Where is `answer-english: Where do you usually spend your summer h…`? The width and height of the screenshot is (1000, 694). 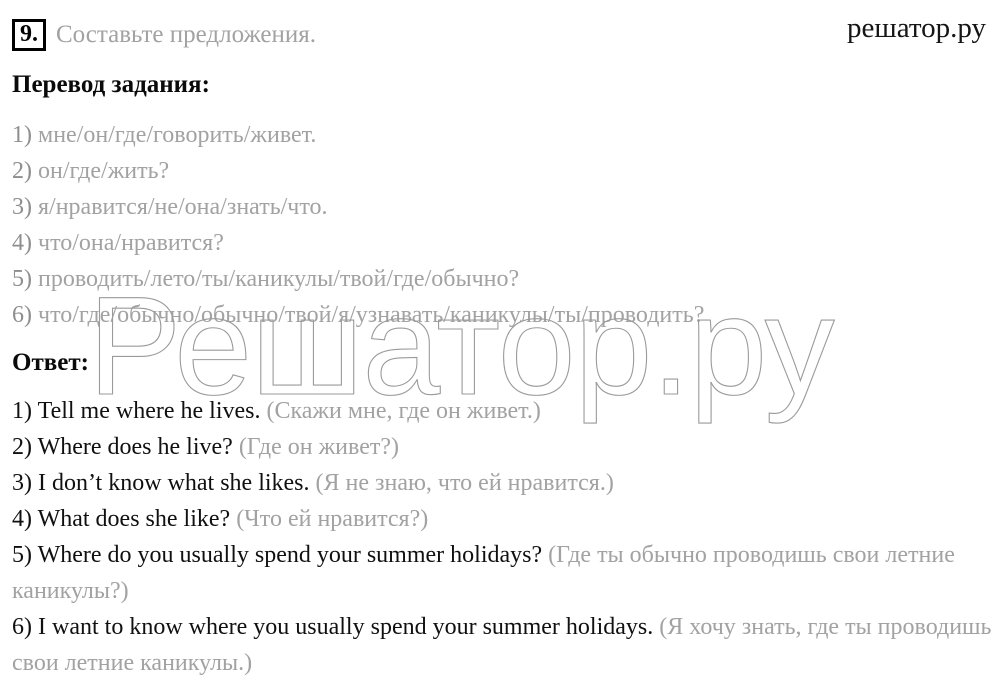
answer-english: Where do you usually spend your summer h… is located at coordinates (290, 555).